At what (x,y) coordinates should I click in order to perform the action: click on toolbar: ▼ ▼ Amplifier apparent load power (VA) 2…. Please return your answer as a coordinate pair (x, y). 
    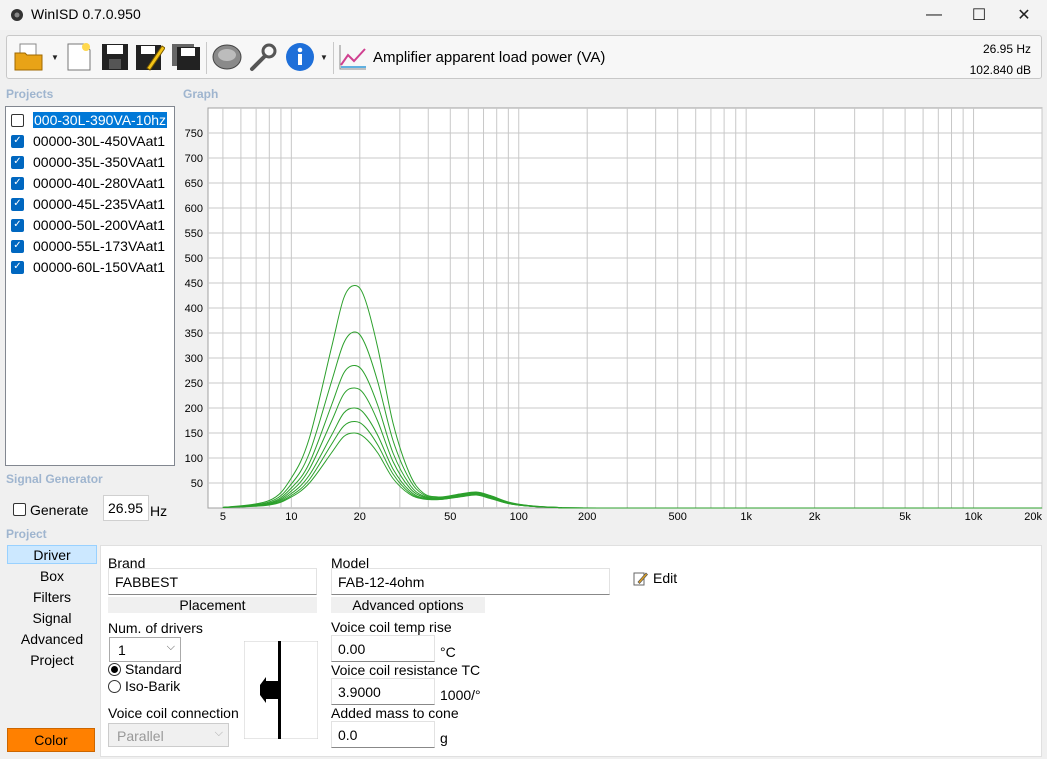
    Looking at the image, I should click on (524, 57).